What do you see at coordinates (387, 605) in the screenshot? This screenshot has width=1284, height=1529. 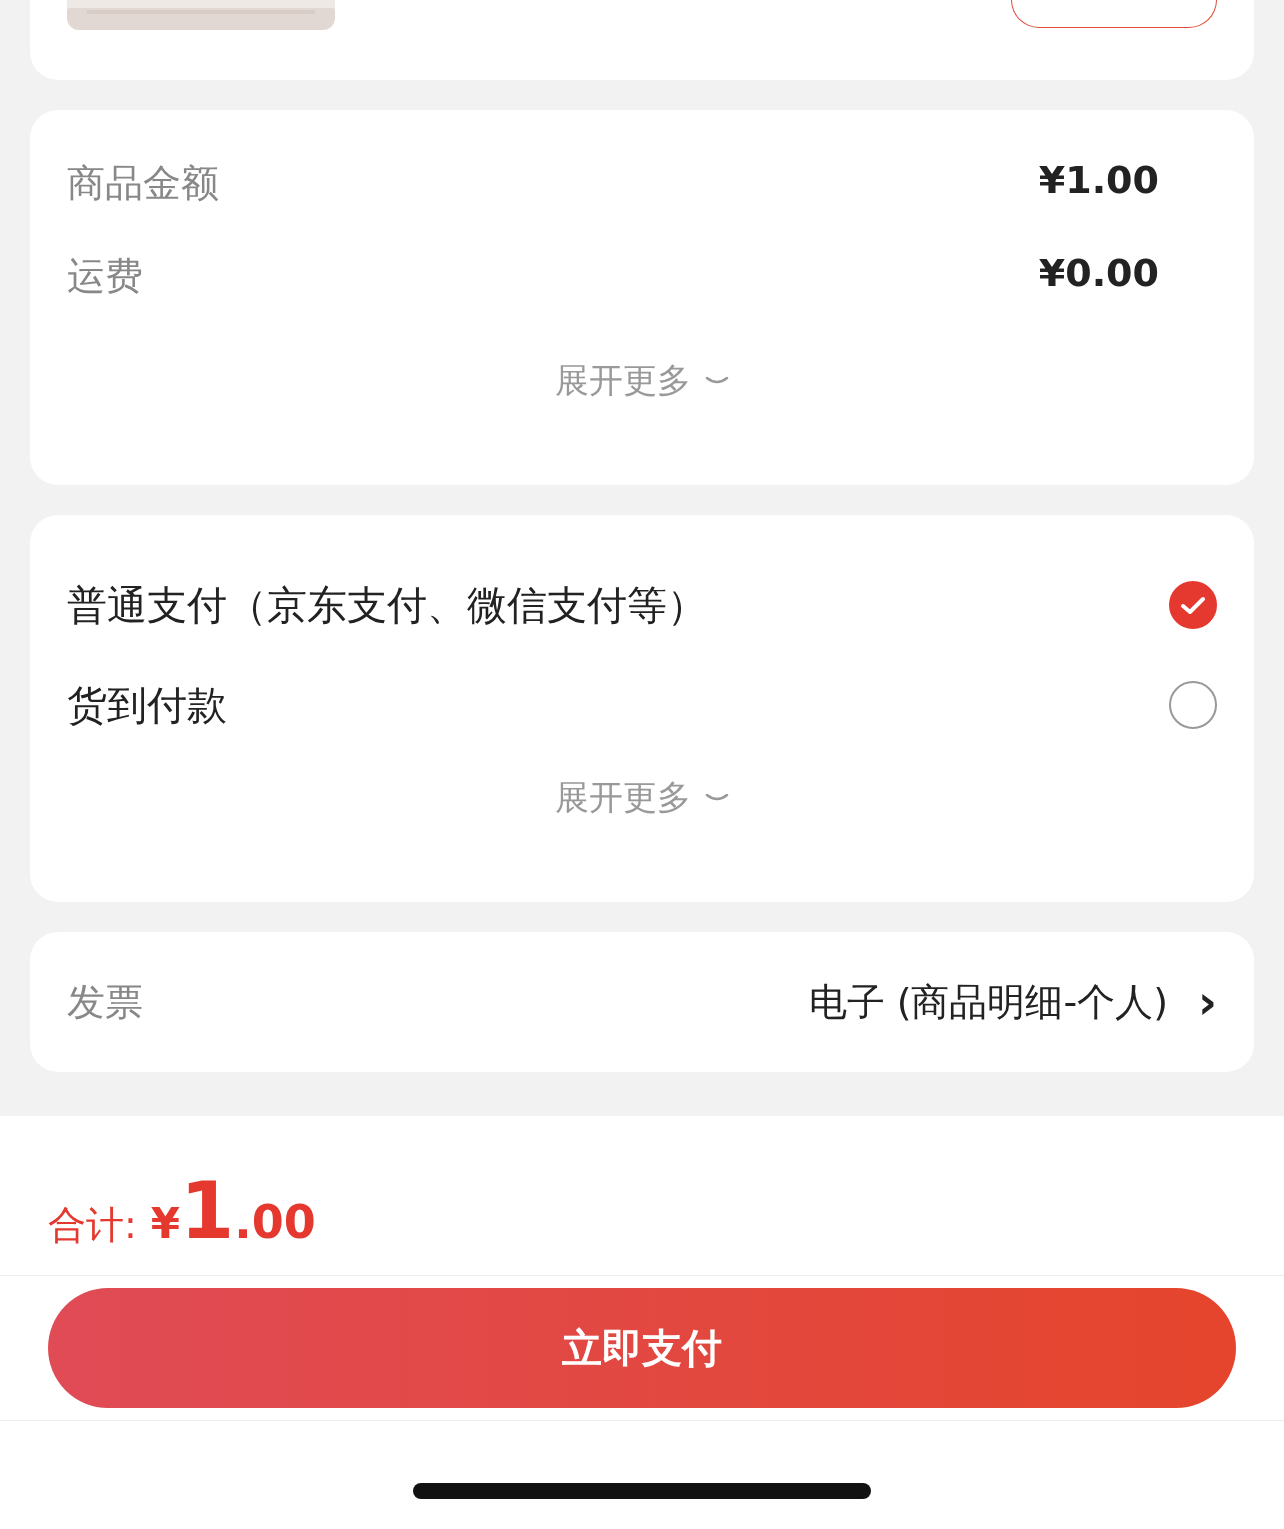 I see `payment-option-label: 普通支付（京东支付、微信支付等）` at bounding box center [387, 605].